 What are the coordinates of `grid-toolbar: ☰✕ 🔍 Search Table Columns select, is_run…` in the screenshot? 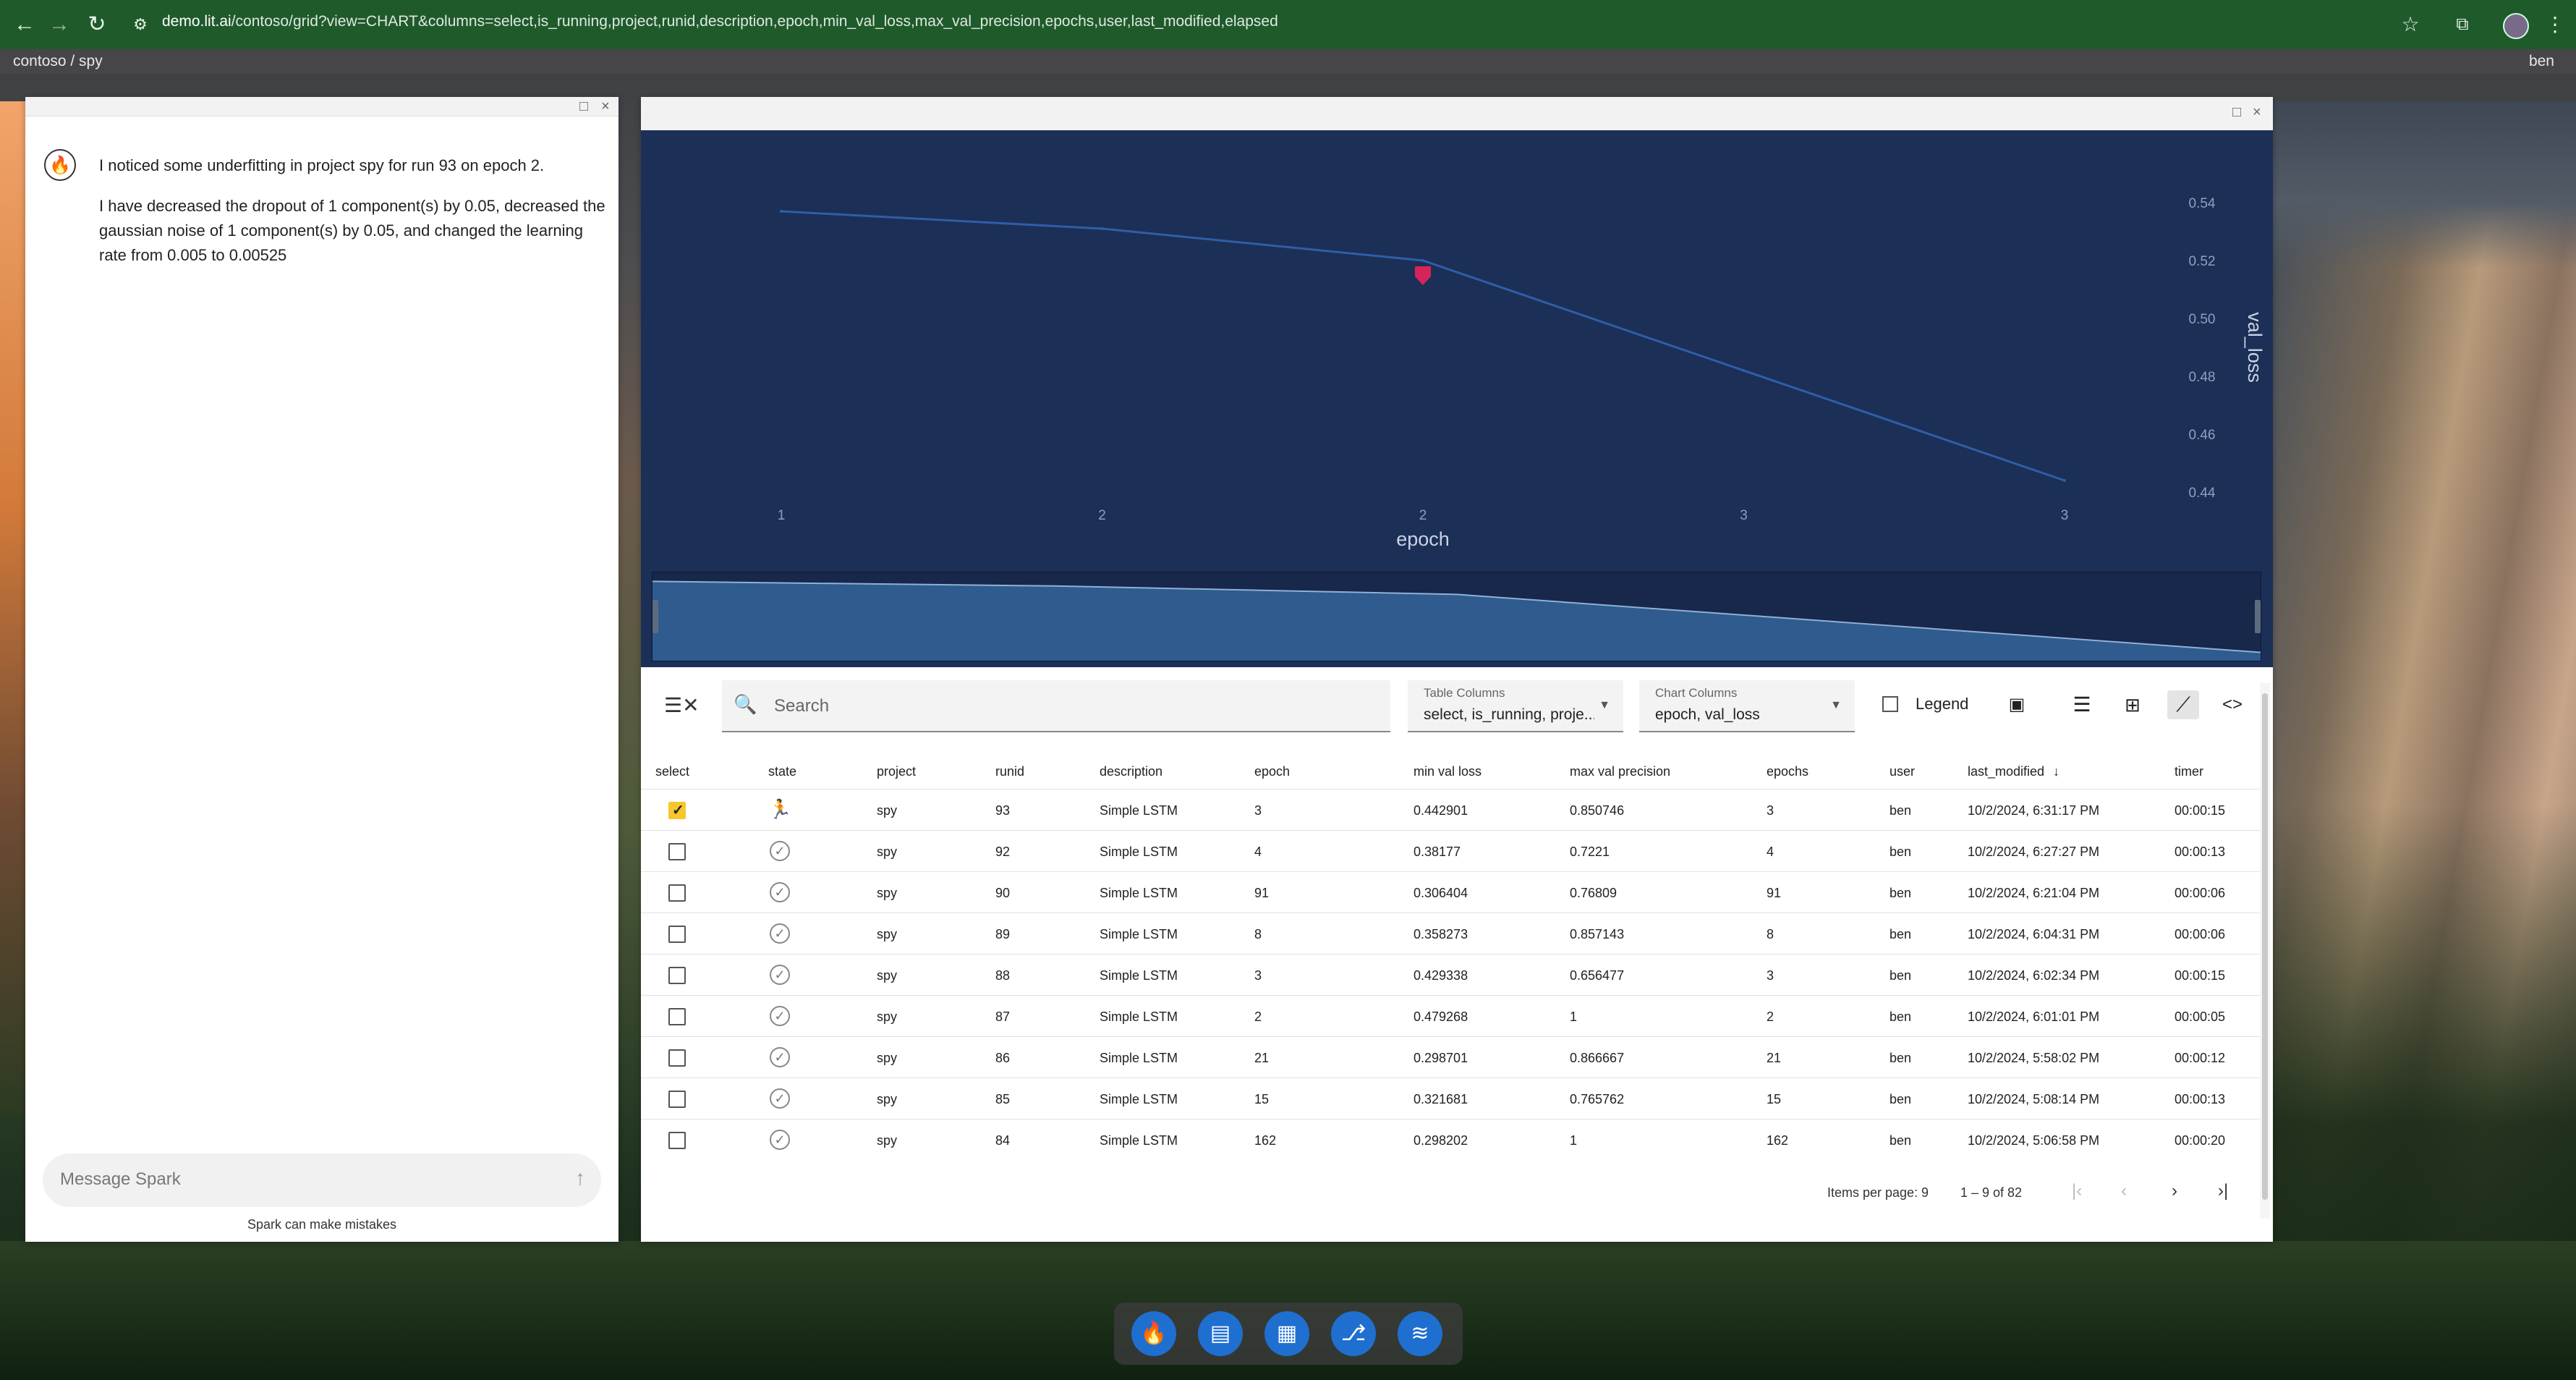 It's located at (1457, 704).